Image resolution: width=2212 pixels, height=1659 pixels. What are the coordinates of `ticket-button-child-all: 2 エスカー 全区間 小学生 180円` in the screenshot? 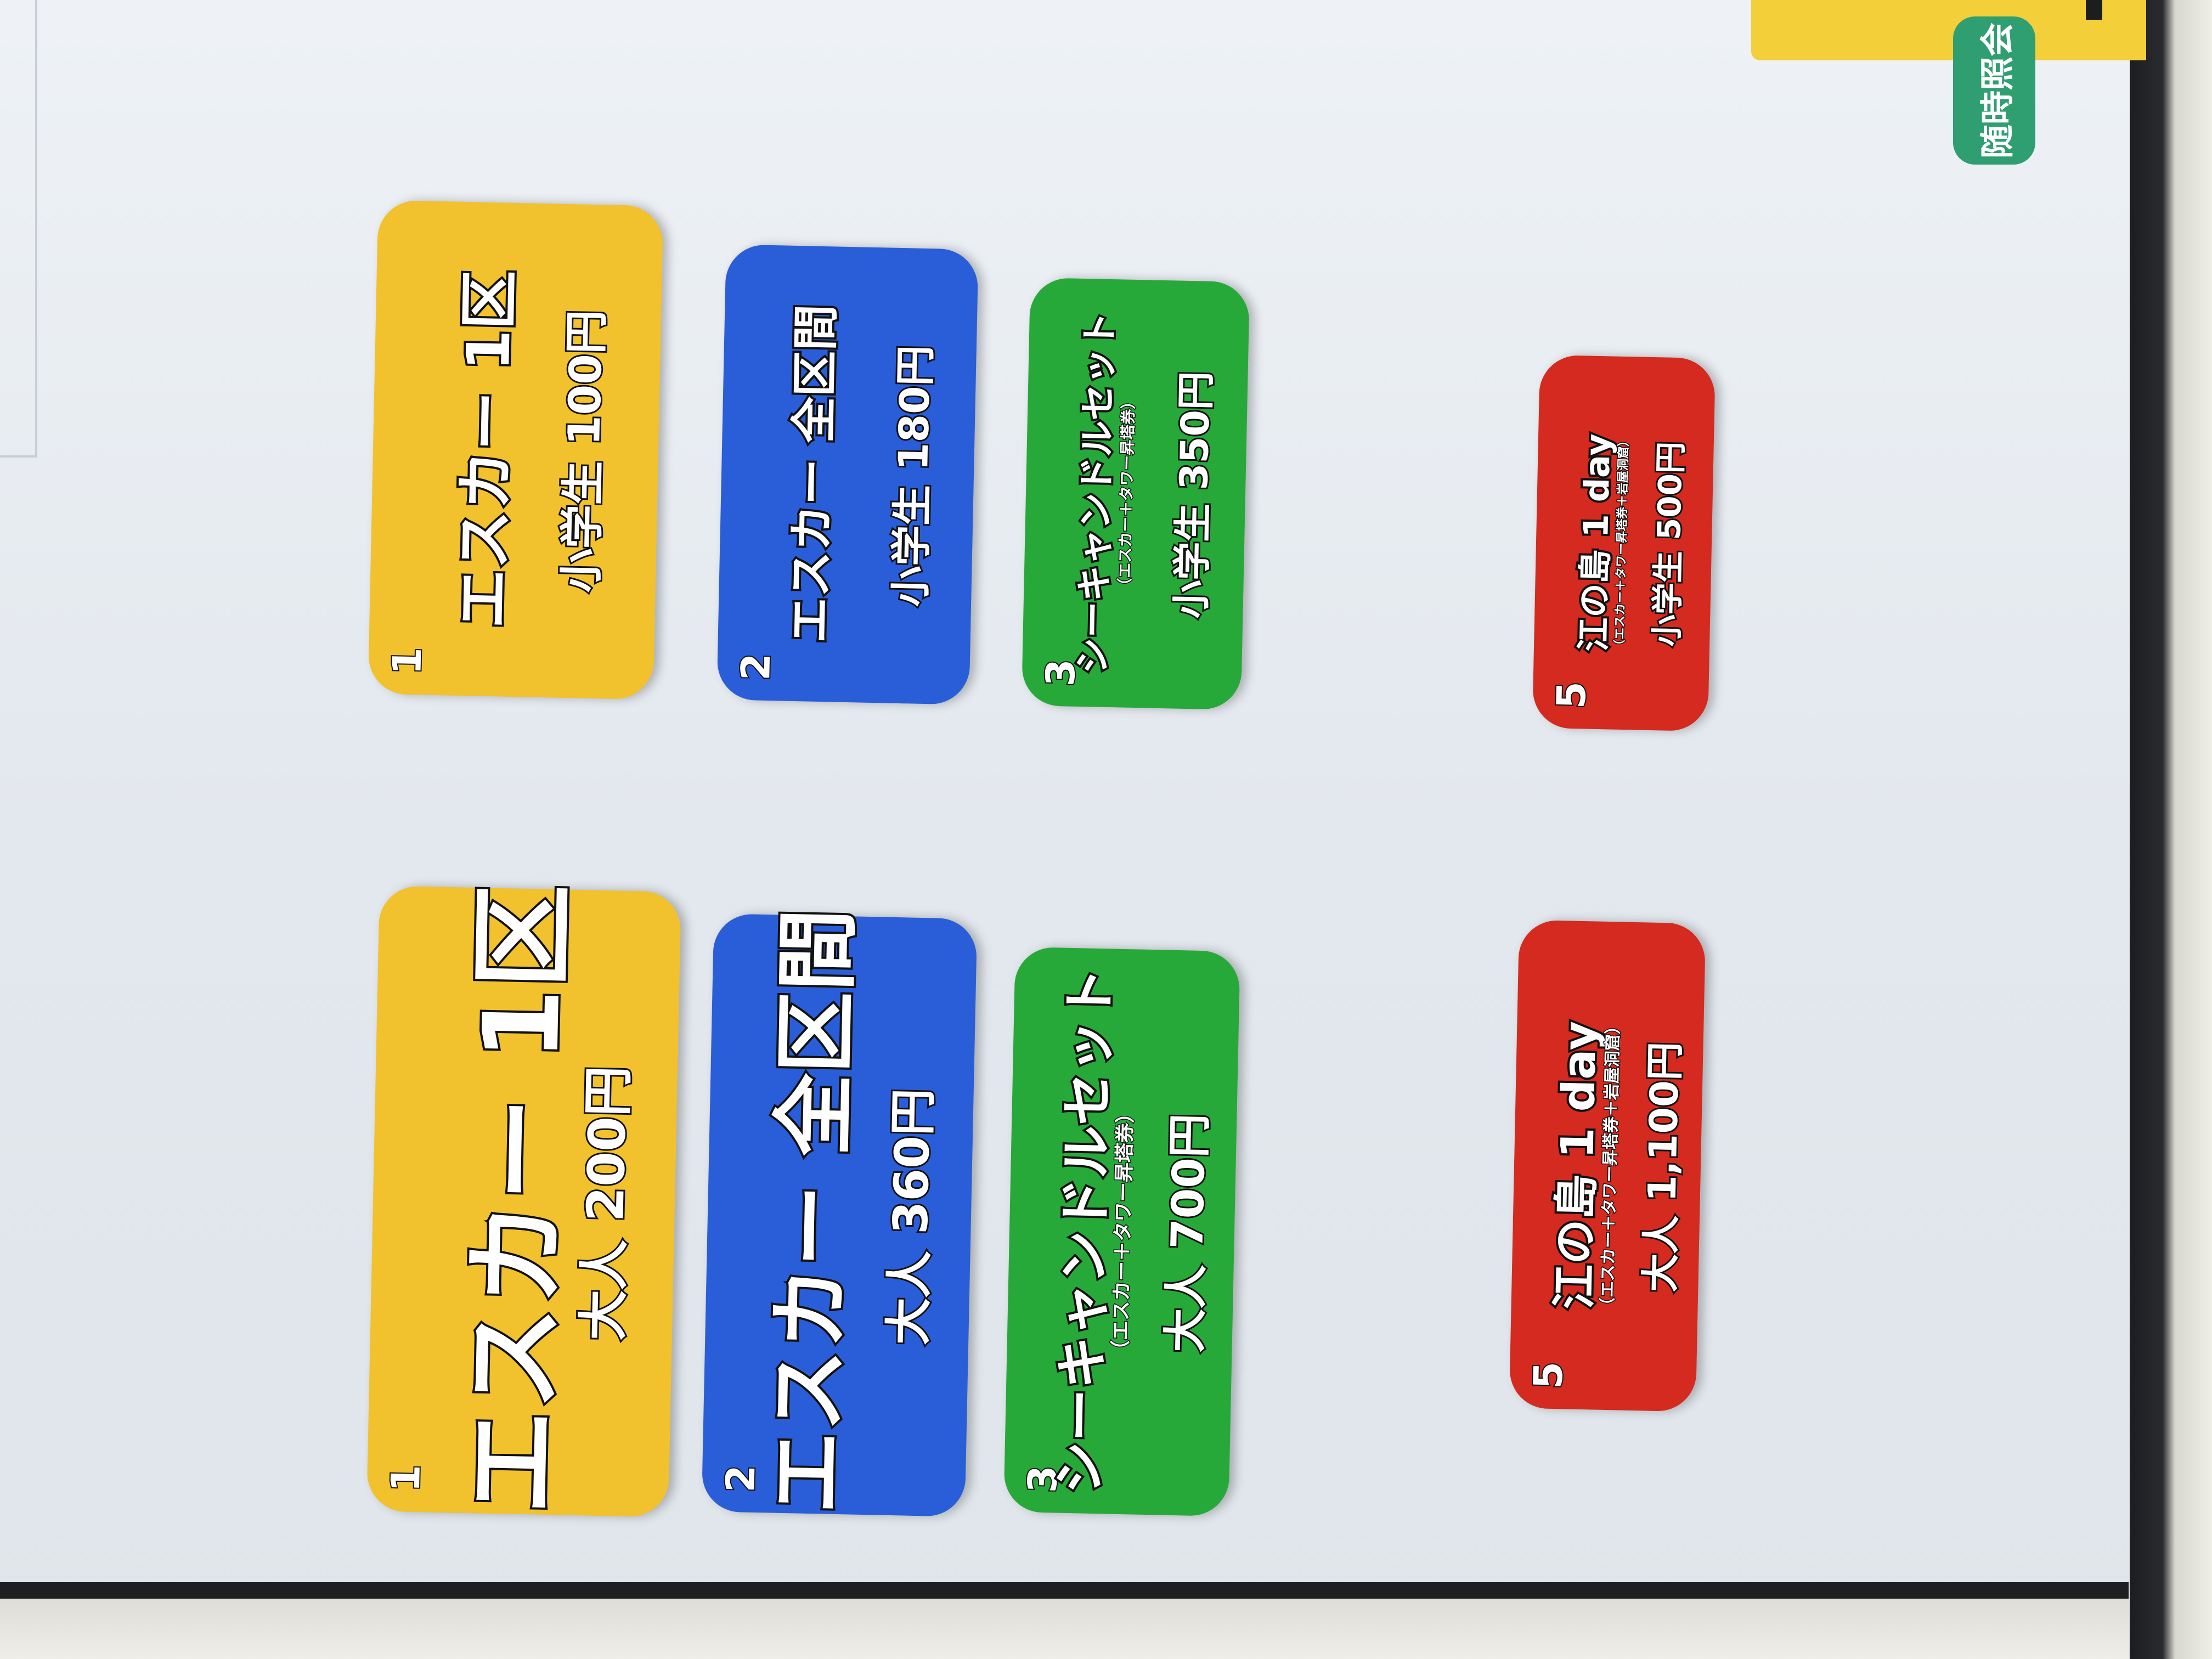 It's located at (847, 474).